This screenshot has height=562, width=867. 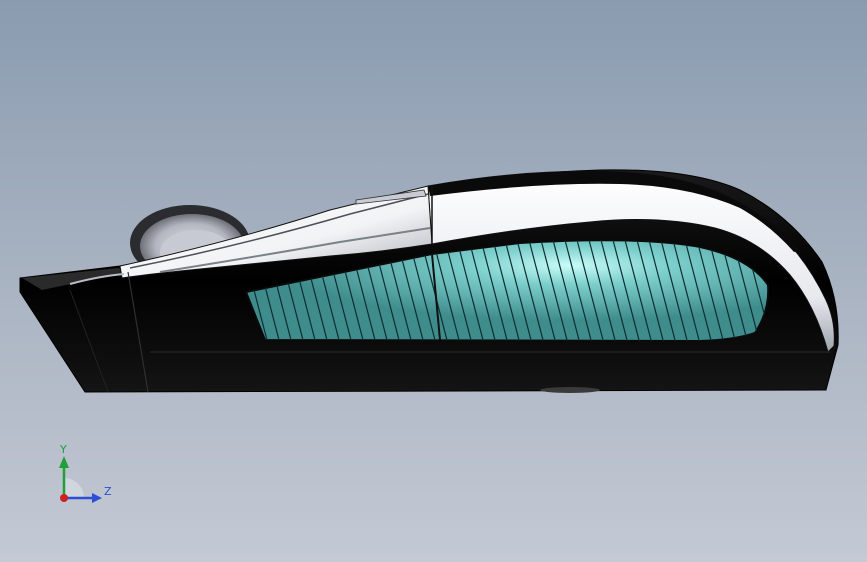 What do you see at coordinates (64, 462) in the screenshot?
I see `y-axis-arrowhead` at bounding box center [64, 462].